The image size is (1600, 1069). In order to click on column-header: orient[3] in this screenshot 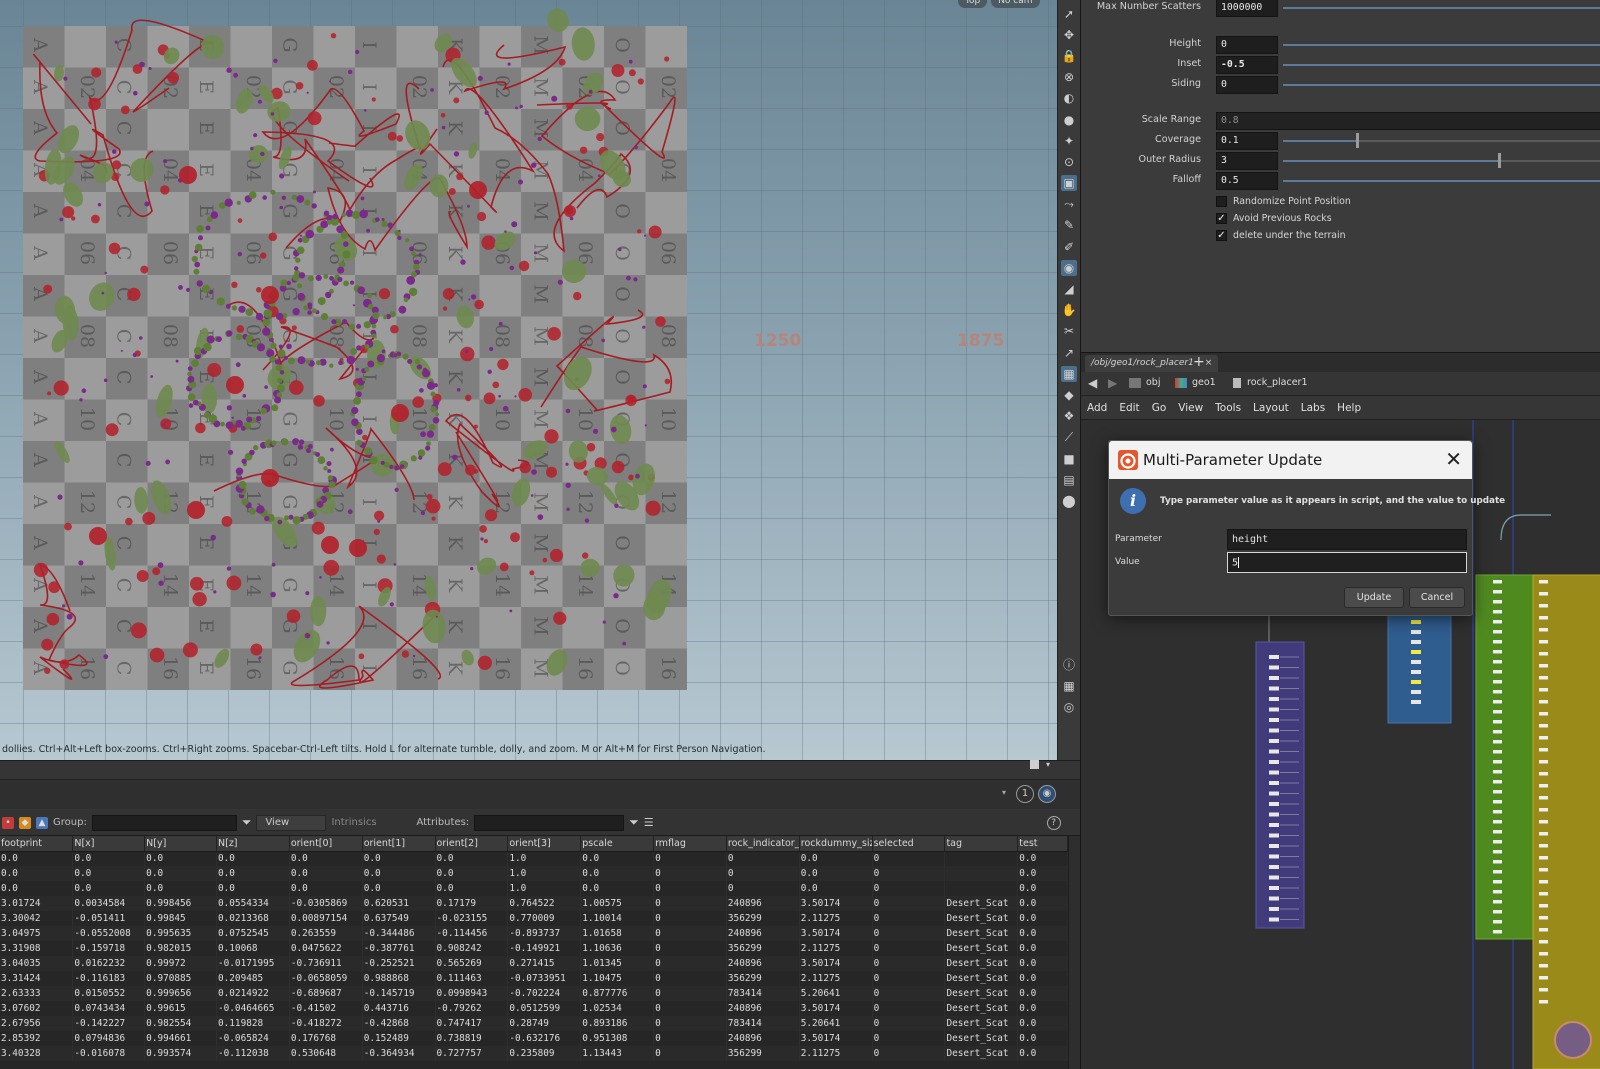, I will do `click(544, 844)`.